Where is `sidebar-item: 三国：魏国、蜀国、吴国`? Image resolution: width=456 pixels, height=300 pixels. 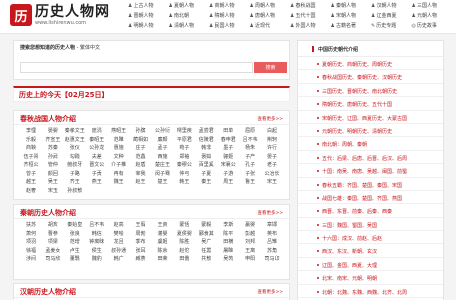
sidebar-item: 三国：魏国、蜀国、吴国 is located at coordinates (370, 225).